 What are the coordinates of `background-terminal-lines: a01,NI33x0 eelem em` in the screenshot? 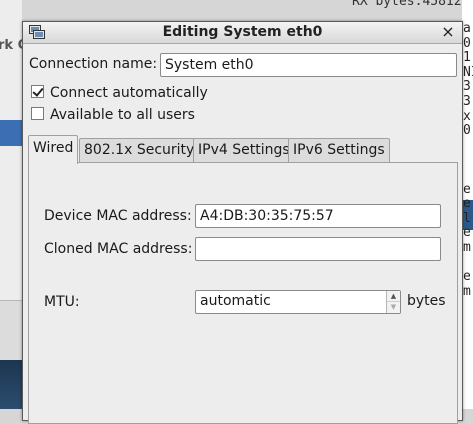 It's located at (468, 160).